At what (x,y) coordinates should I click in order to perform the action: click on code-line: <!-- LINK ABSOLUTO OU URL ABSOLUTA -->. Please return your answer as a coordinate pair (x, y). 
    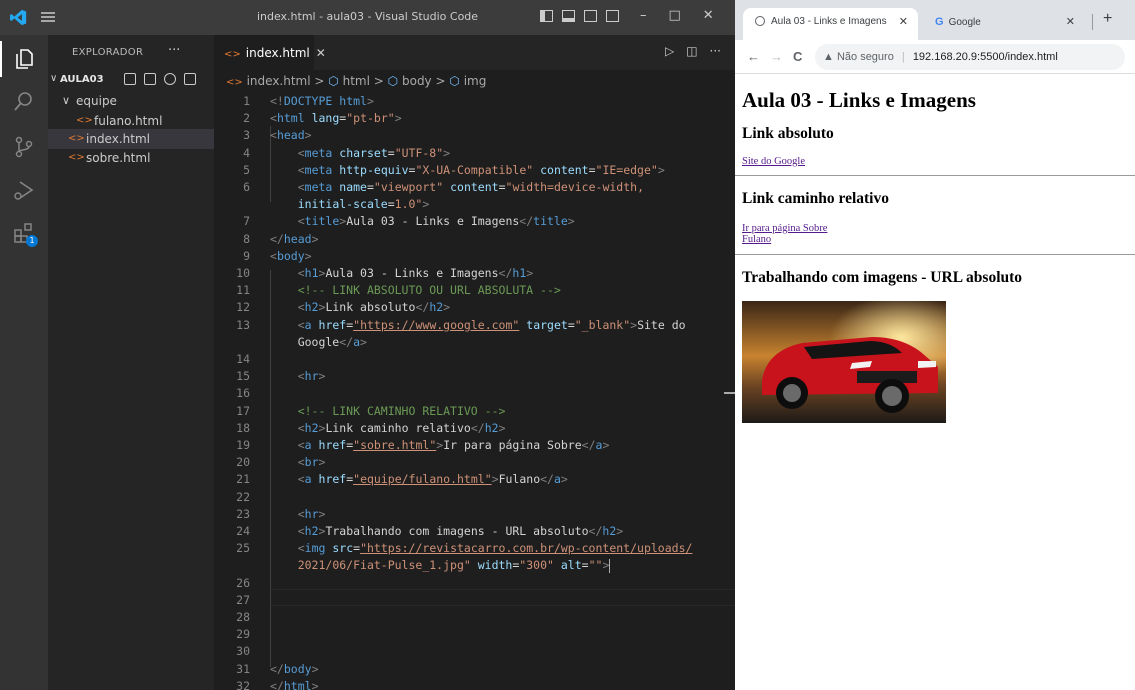
    Looking at the image, I should click on (415, 290).